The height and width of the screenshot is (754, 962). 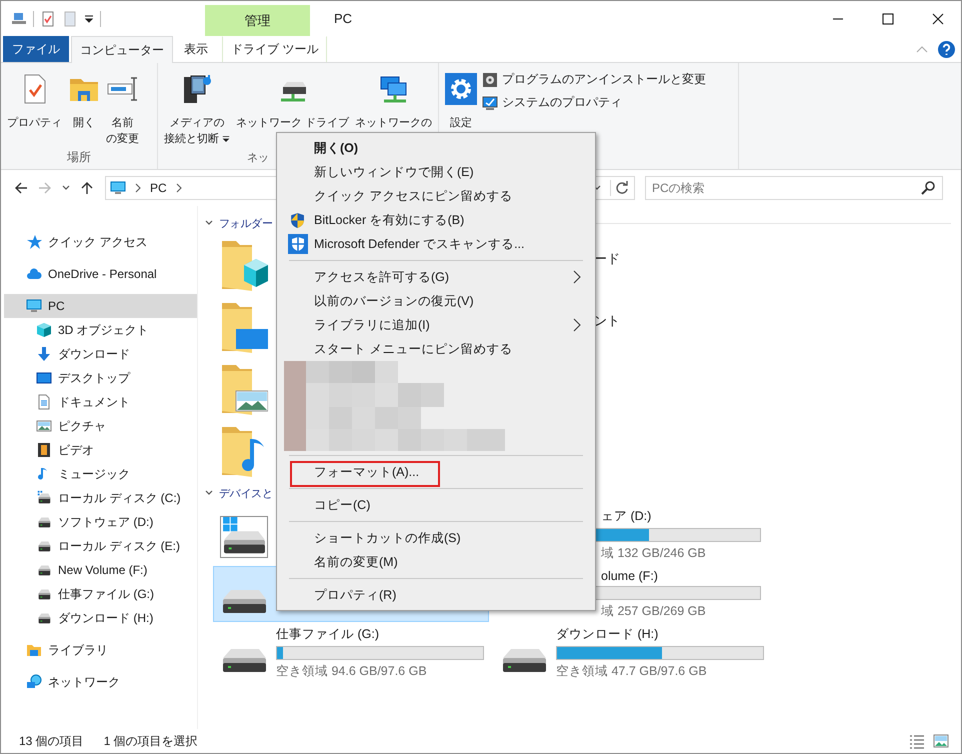 I want to click on window-title: PC, so click(x=343, y=18).